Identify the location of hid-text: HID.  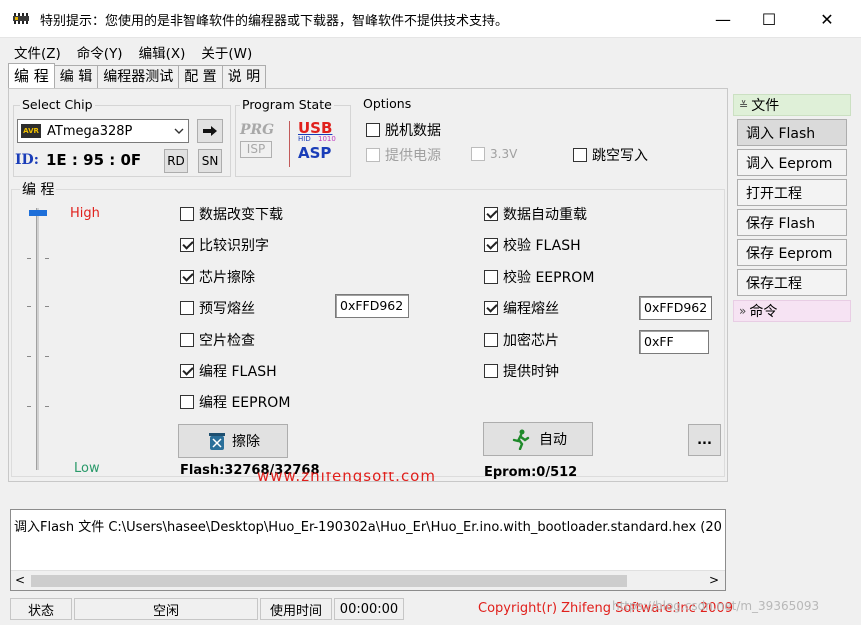
(304, 139).